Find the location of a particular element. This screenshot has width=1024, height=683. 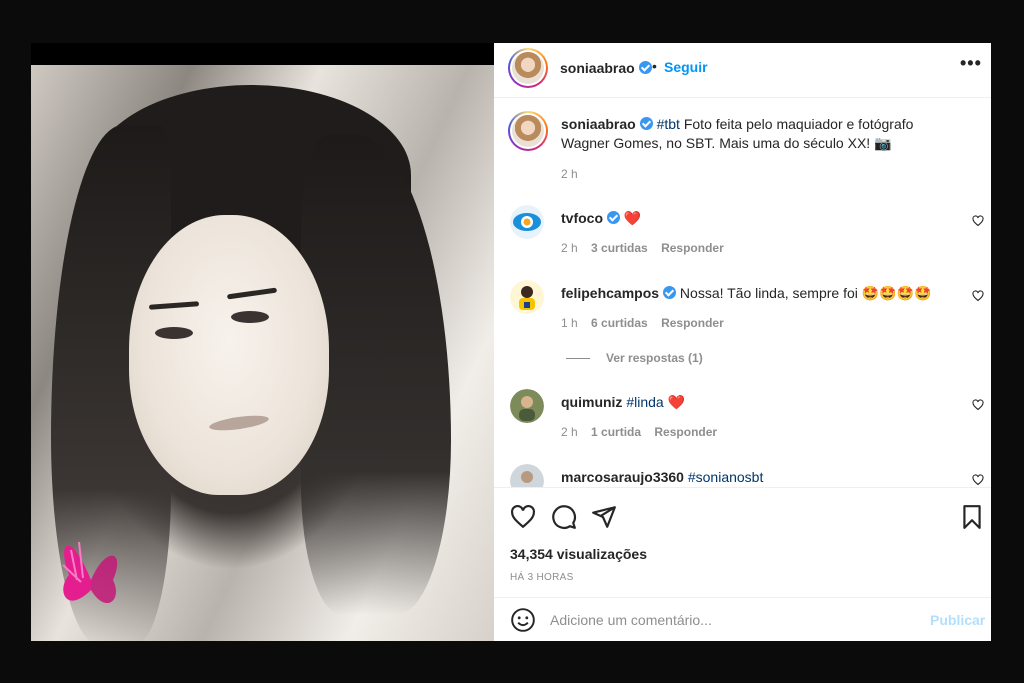

save-bookmark-icon is located at coordinates (972, 517).